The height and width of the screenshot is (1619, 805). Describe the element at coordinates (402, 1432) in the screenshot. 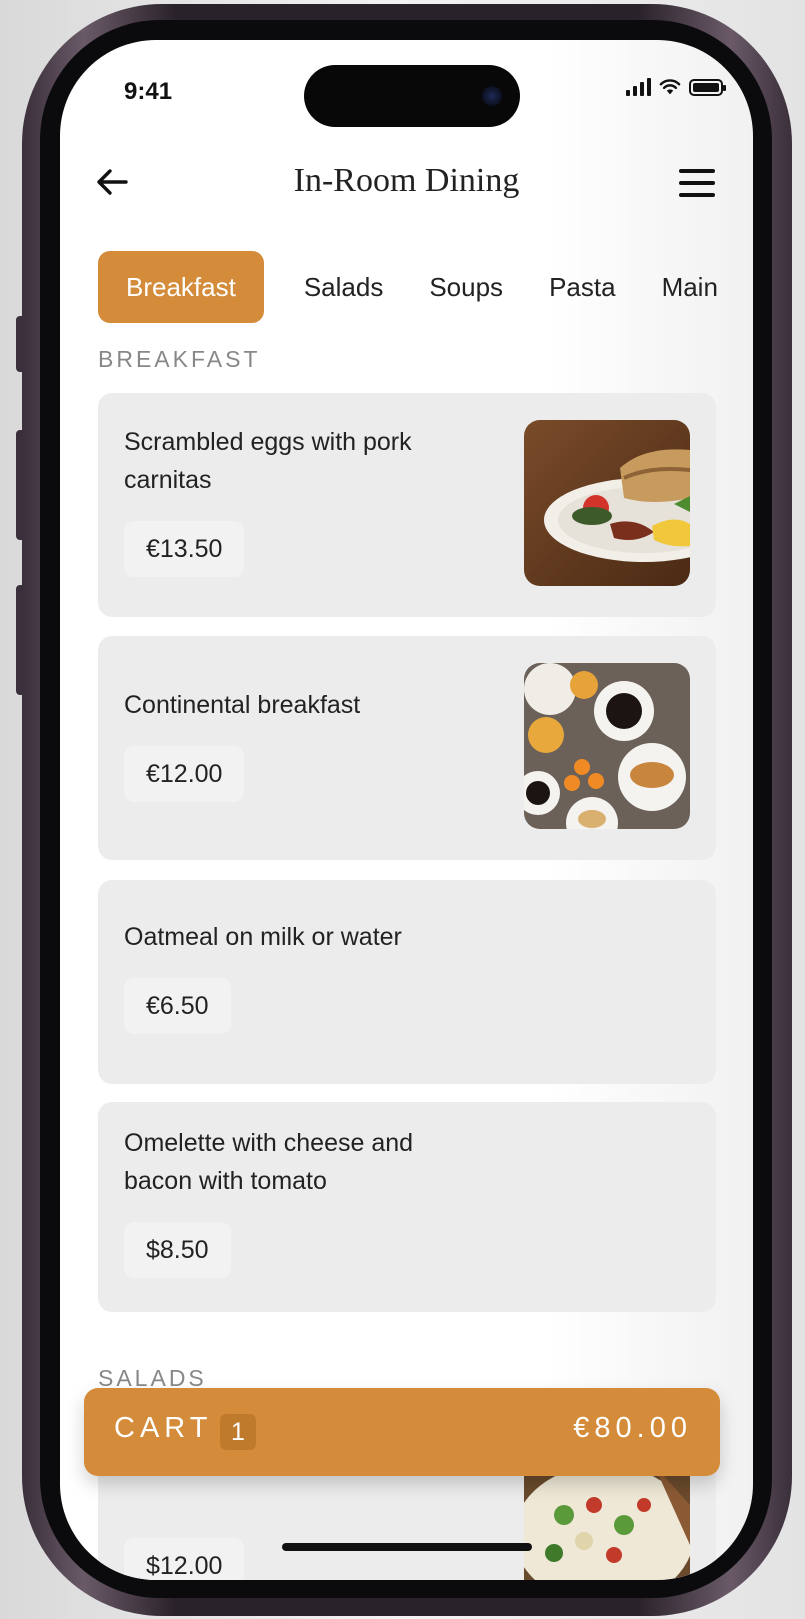

I see `cart-bar: CART 1 €80.00` at that location.